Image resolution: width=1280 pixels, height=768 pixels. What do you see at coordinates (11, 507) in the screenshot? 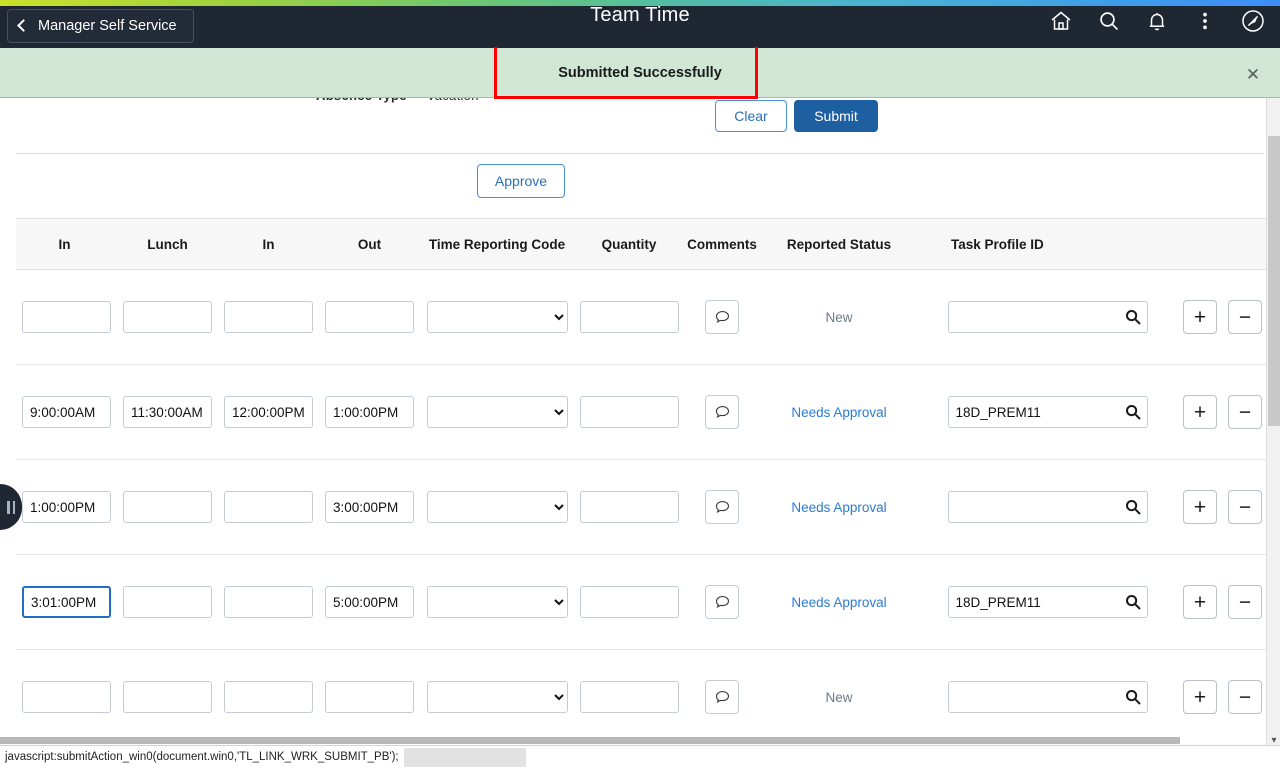
I see `panel-toggle-icon` at bounding box center [11, 507].